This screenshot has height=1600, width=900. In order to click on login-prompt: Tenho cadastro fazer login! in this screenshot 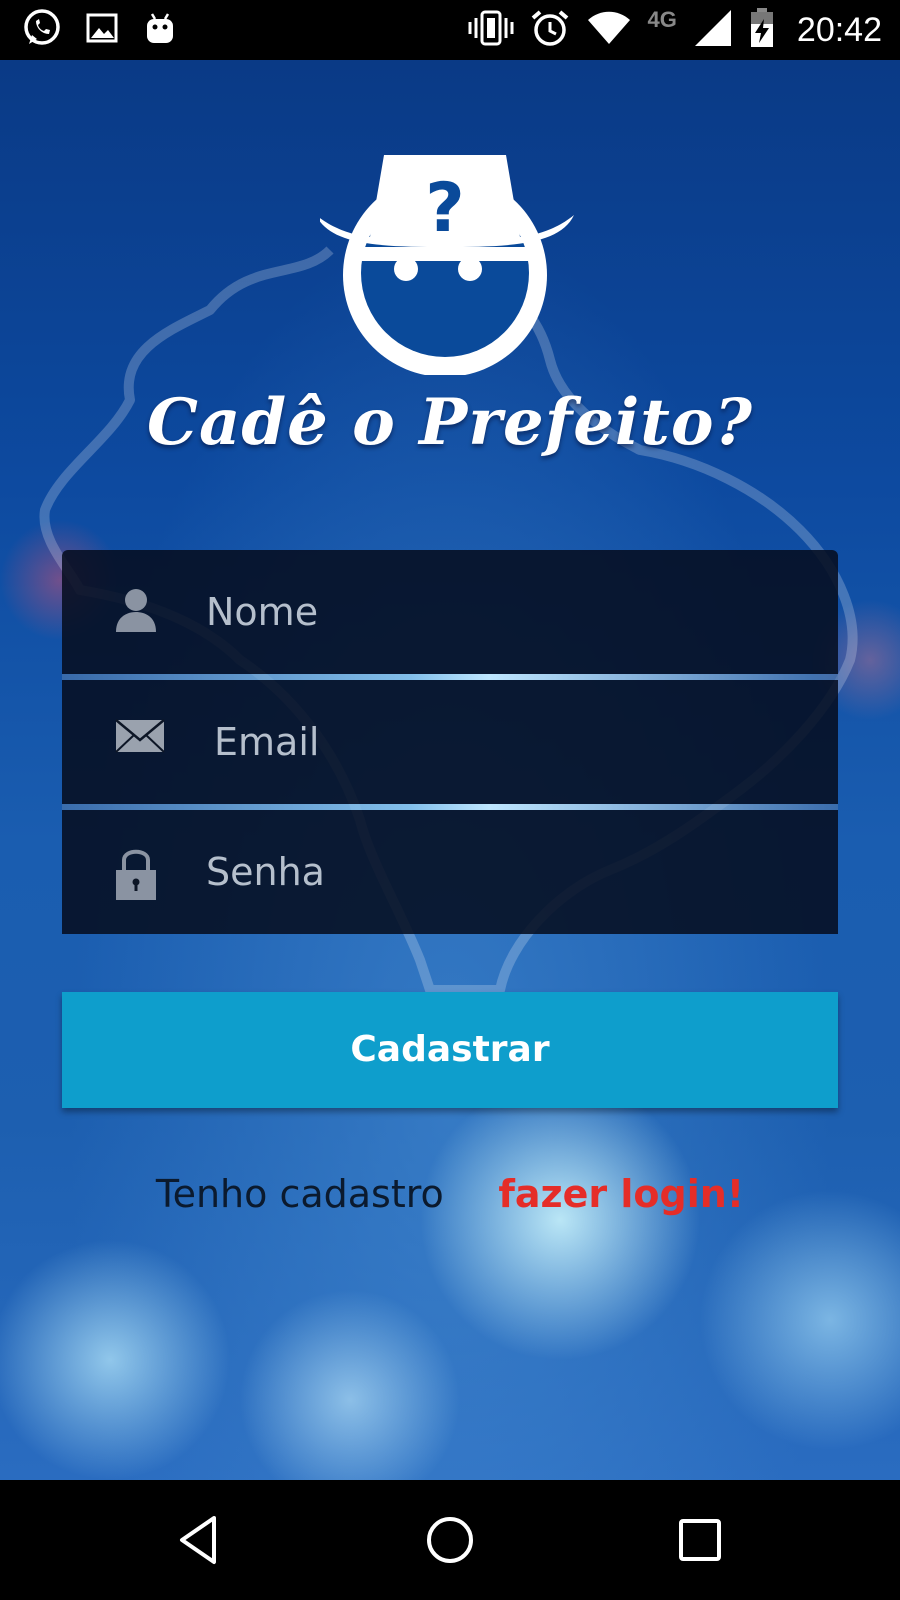, I will do `click(450, 1194)`.